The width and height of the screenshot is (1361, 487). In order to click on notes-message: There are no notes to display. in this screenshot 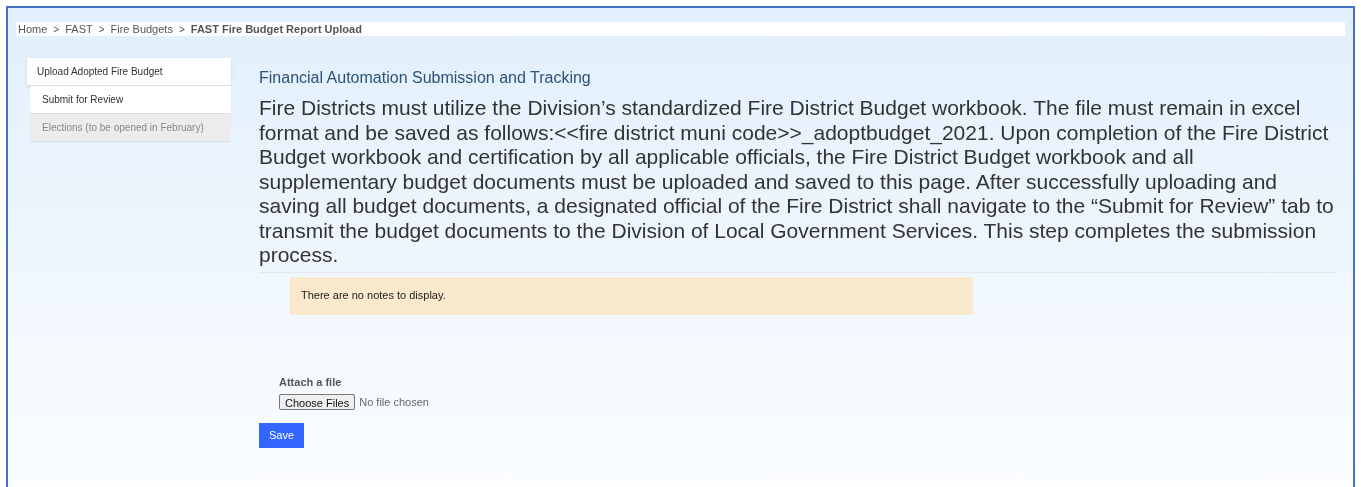, I will do `click(631, 295)`.